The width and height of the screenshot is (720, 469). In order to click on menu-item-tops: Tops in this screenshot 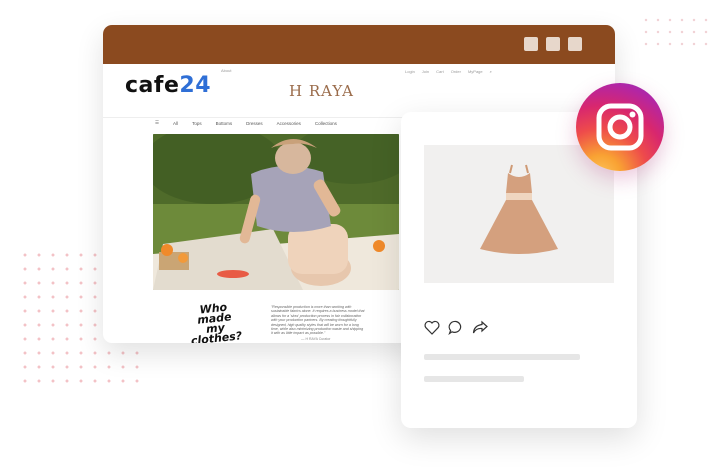, I will do `click(197, 123)`.